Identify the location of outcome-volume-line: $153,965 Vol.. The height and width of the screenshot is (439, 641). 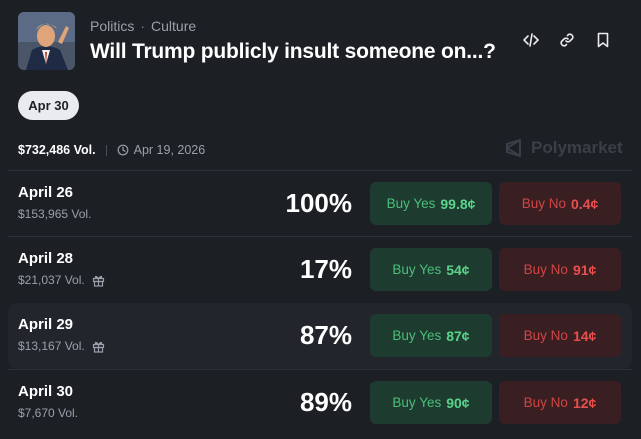
(54, 214).